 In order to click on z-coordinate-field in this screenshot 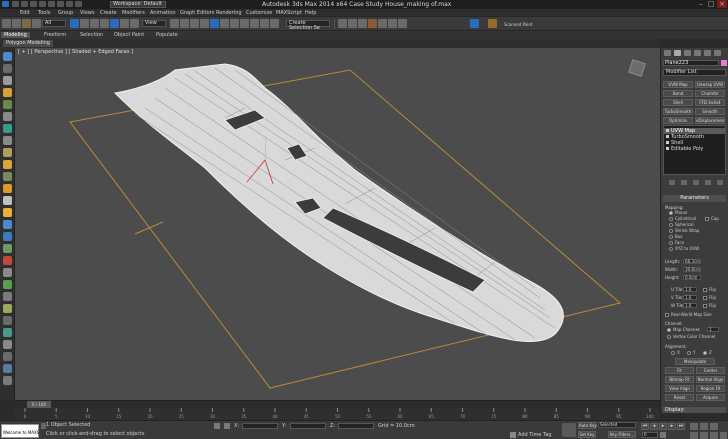, I will do `click(356, 426)`.